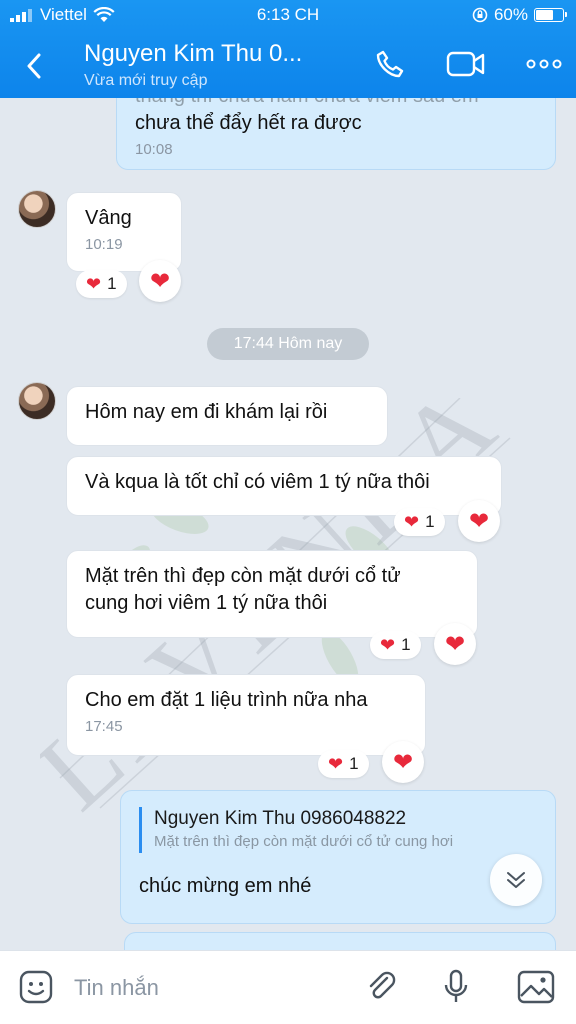 This screenshot has height=1024, width=576. I want to click on video-call-button, so click(466, 64).